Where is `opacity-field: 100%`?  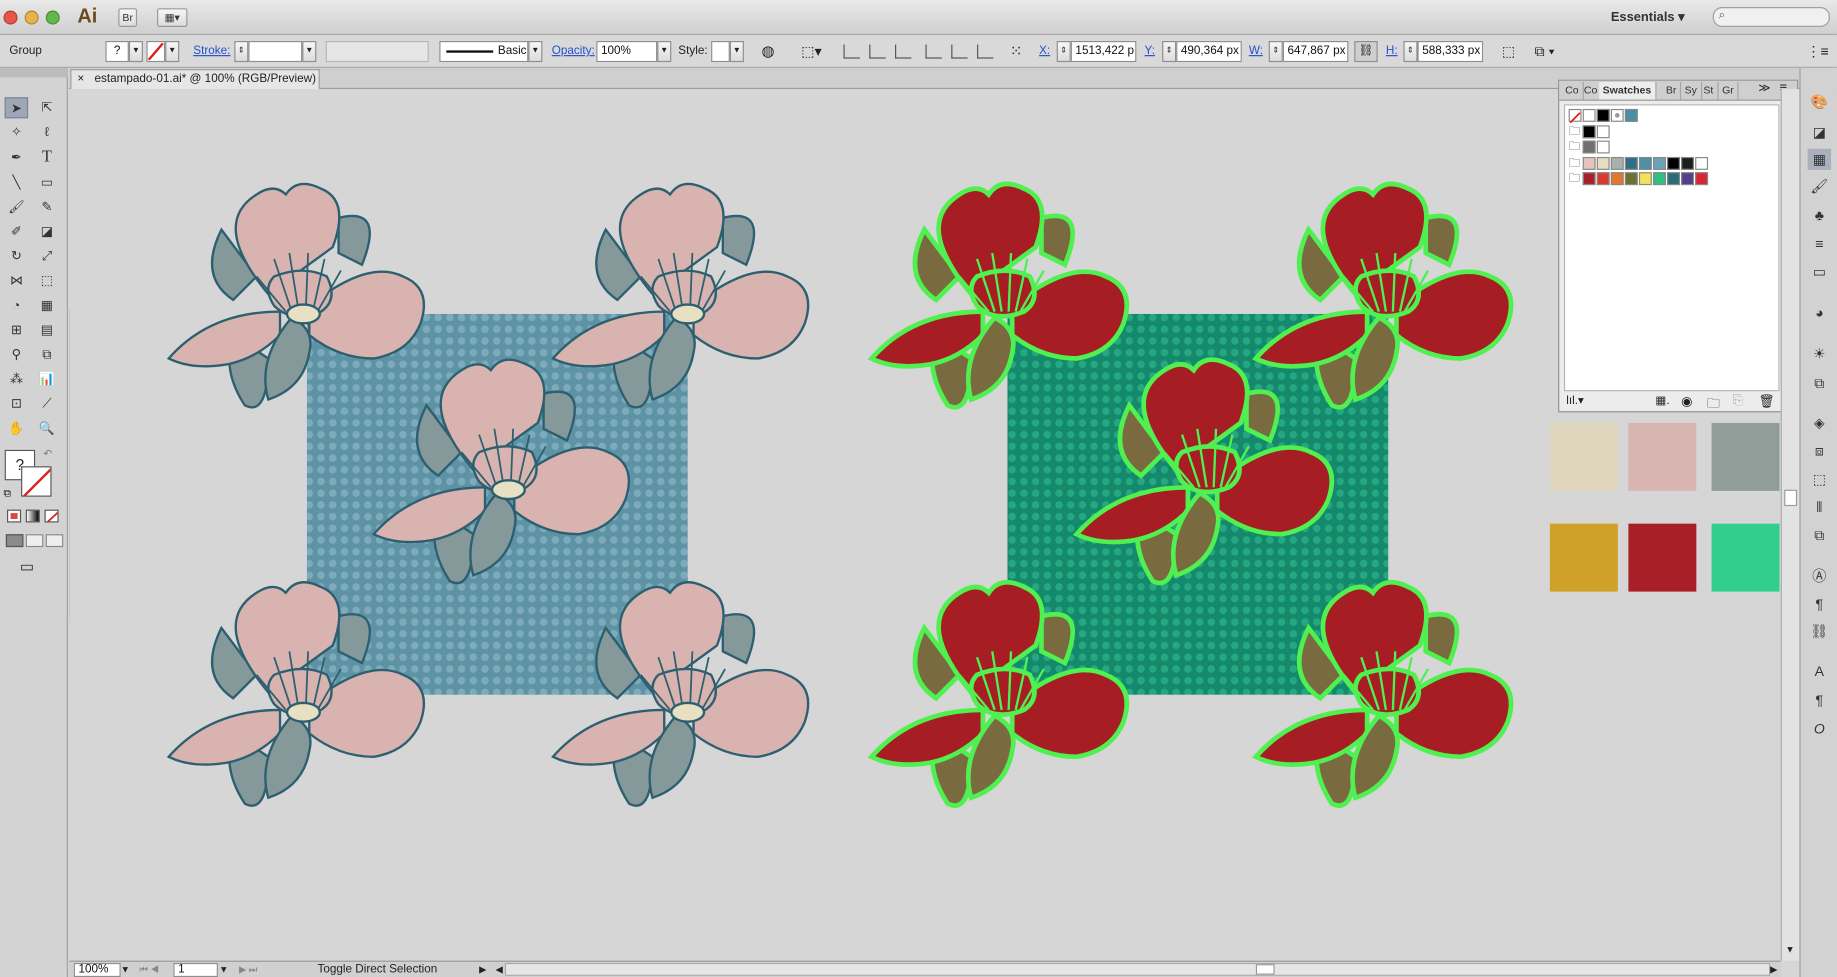 opacity-field: 100% is located at coordinates (627, 52).